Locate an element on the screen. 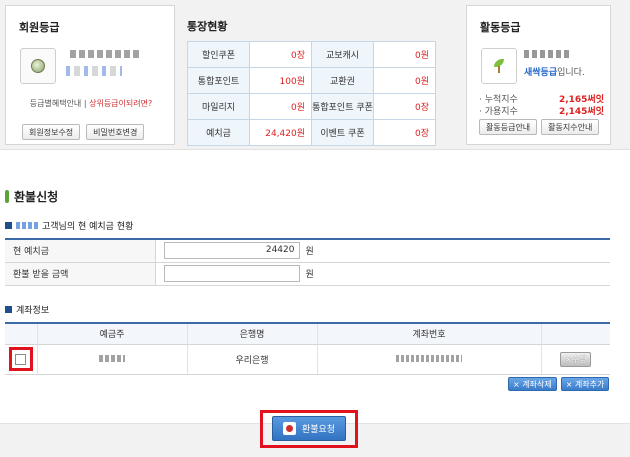  account-select-checkbox is located at coordinates (20, 359).